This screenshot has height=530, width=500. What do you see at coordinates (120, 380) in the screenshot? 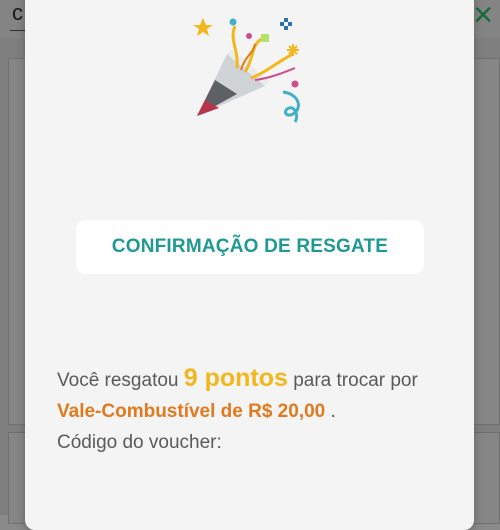
I see `message-prefix: Você resgatou` at bounding box center [120, 380].